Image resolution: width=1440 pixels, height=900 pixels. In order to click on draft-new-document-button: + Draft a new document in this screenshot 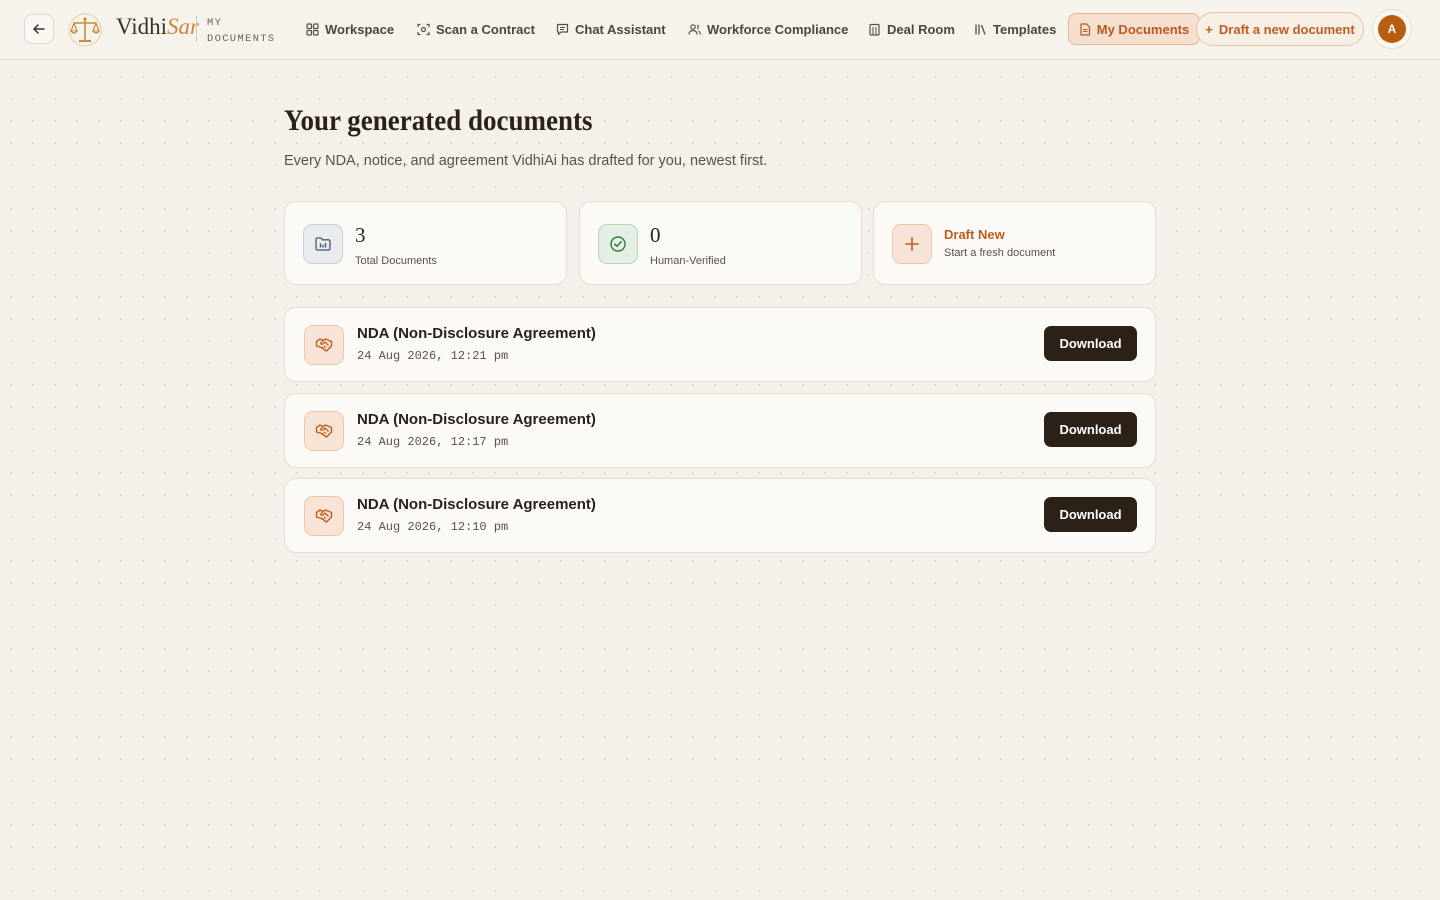, I will do `click(1280, 29)`.